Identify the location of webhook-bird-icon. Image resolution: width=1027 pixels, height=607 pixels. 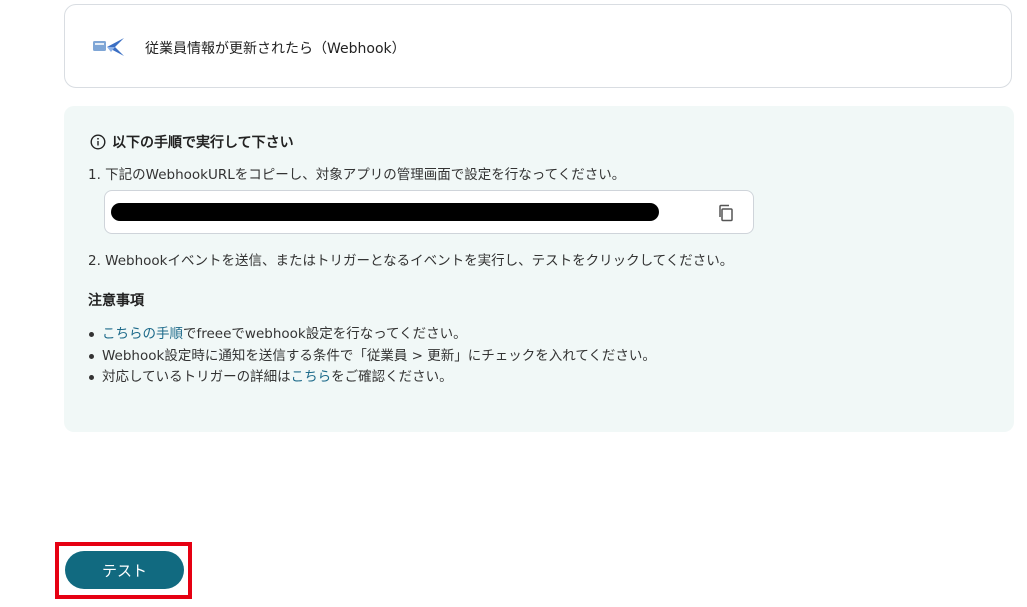
(108, 47).